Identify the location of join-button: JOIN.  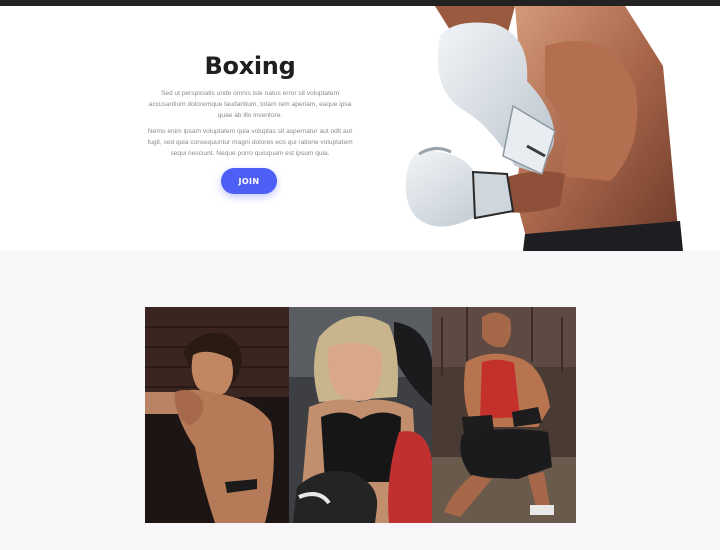
(249, 181).